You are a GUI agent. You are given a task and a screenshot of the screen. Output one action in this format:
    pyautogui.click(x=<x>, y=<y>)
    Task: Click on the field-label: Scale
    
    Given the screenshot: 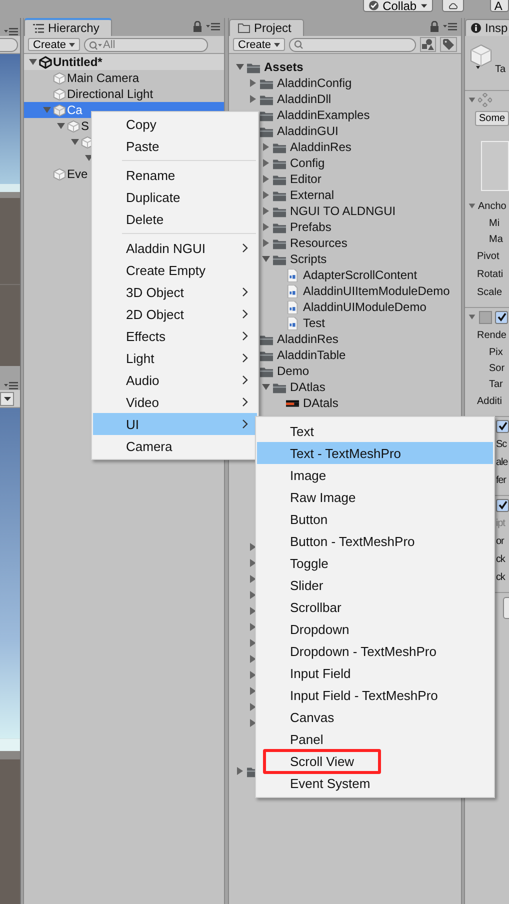 What is the action you would take?
    pyautogui.click(x=489, y=292)
    